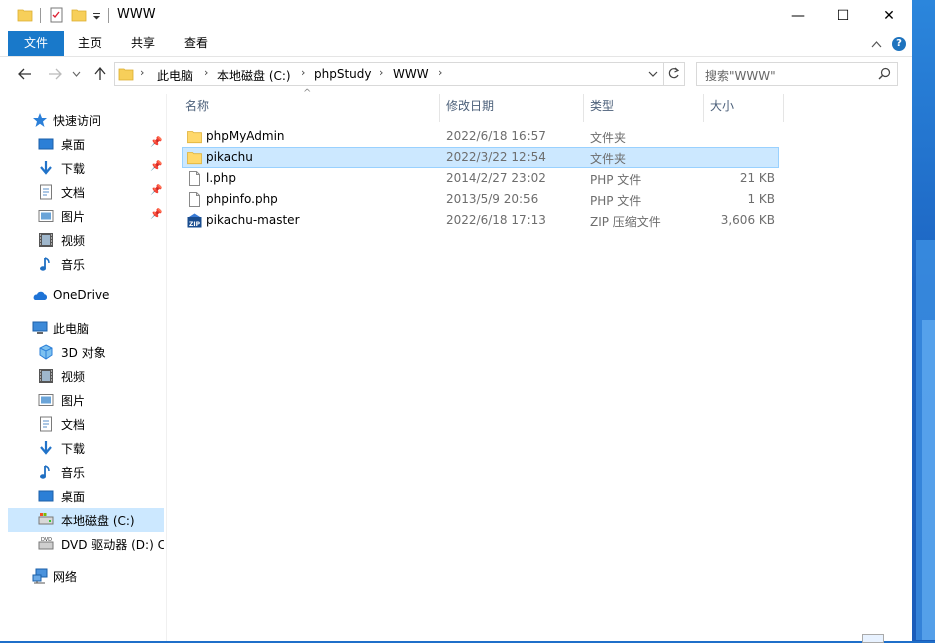  Describe the element at coordinates (343, 74) in the screenshot. I see `breadcrumb-phpstudy: phpStudy` at that location.